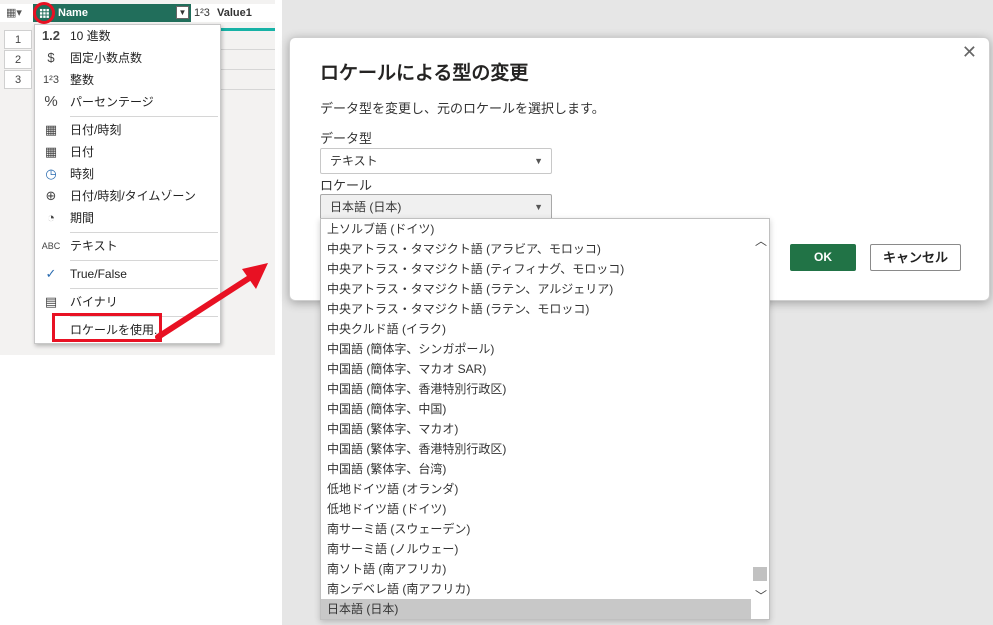  Describe the element at coordinates (536, 369) in the screenshot. I see `locale-option: 中国語 (簡体字、マカオ SAR)` at that location.